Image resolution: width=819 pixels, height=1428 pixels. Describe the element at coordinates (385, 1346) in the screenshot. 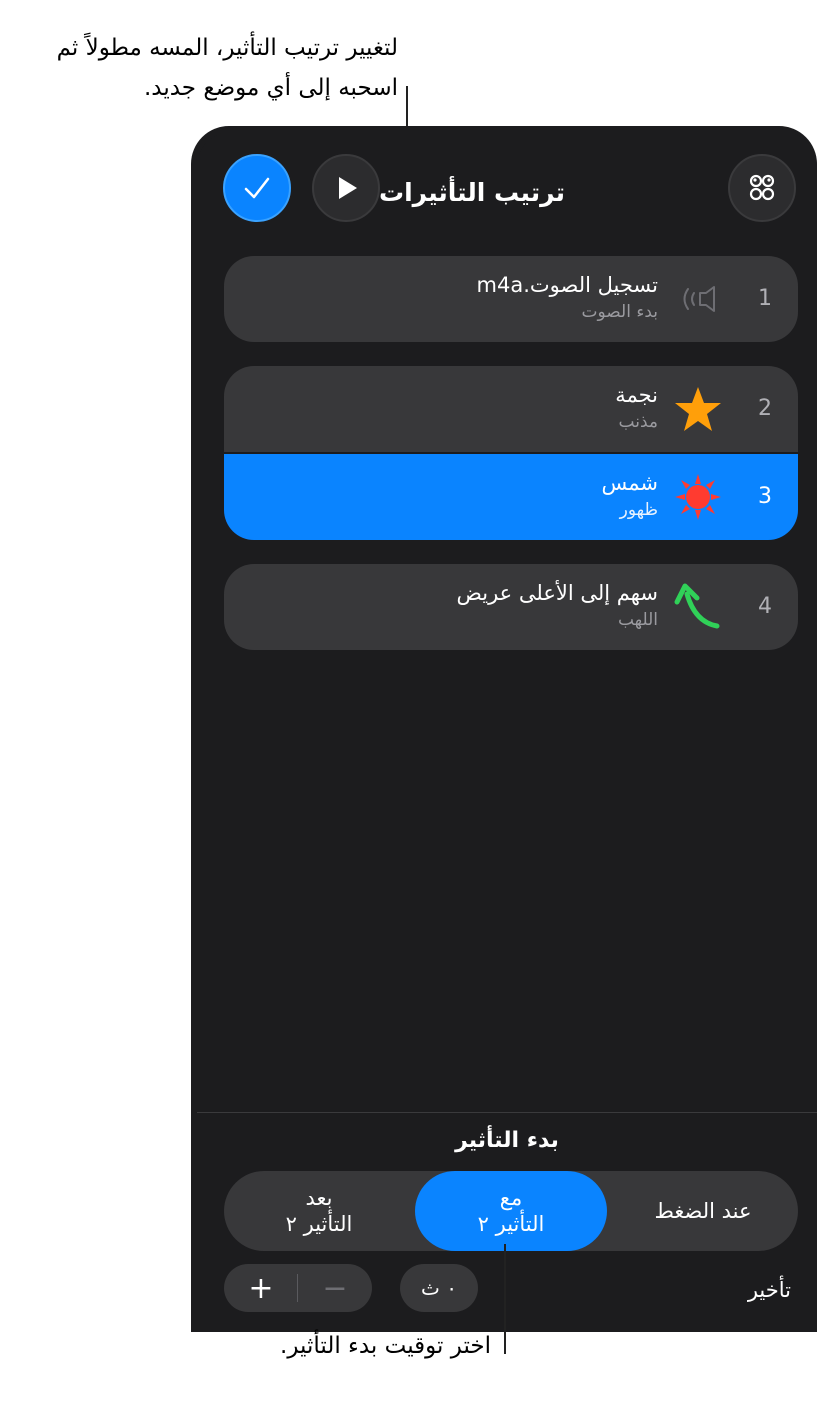

I see `timing-callout: اختر توقيت بدء التأثير.` at that location.